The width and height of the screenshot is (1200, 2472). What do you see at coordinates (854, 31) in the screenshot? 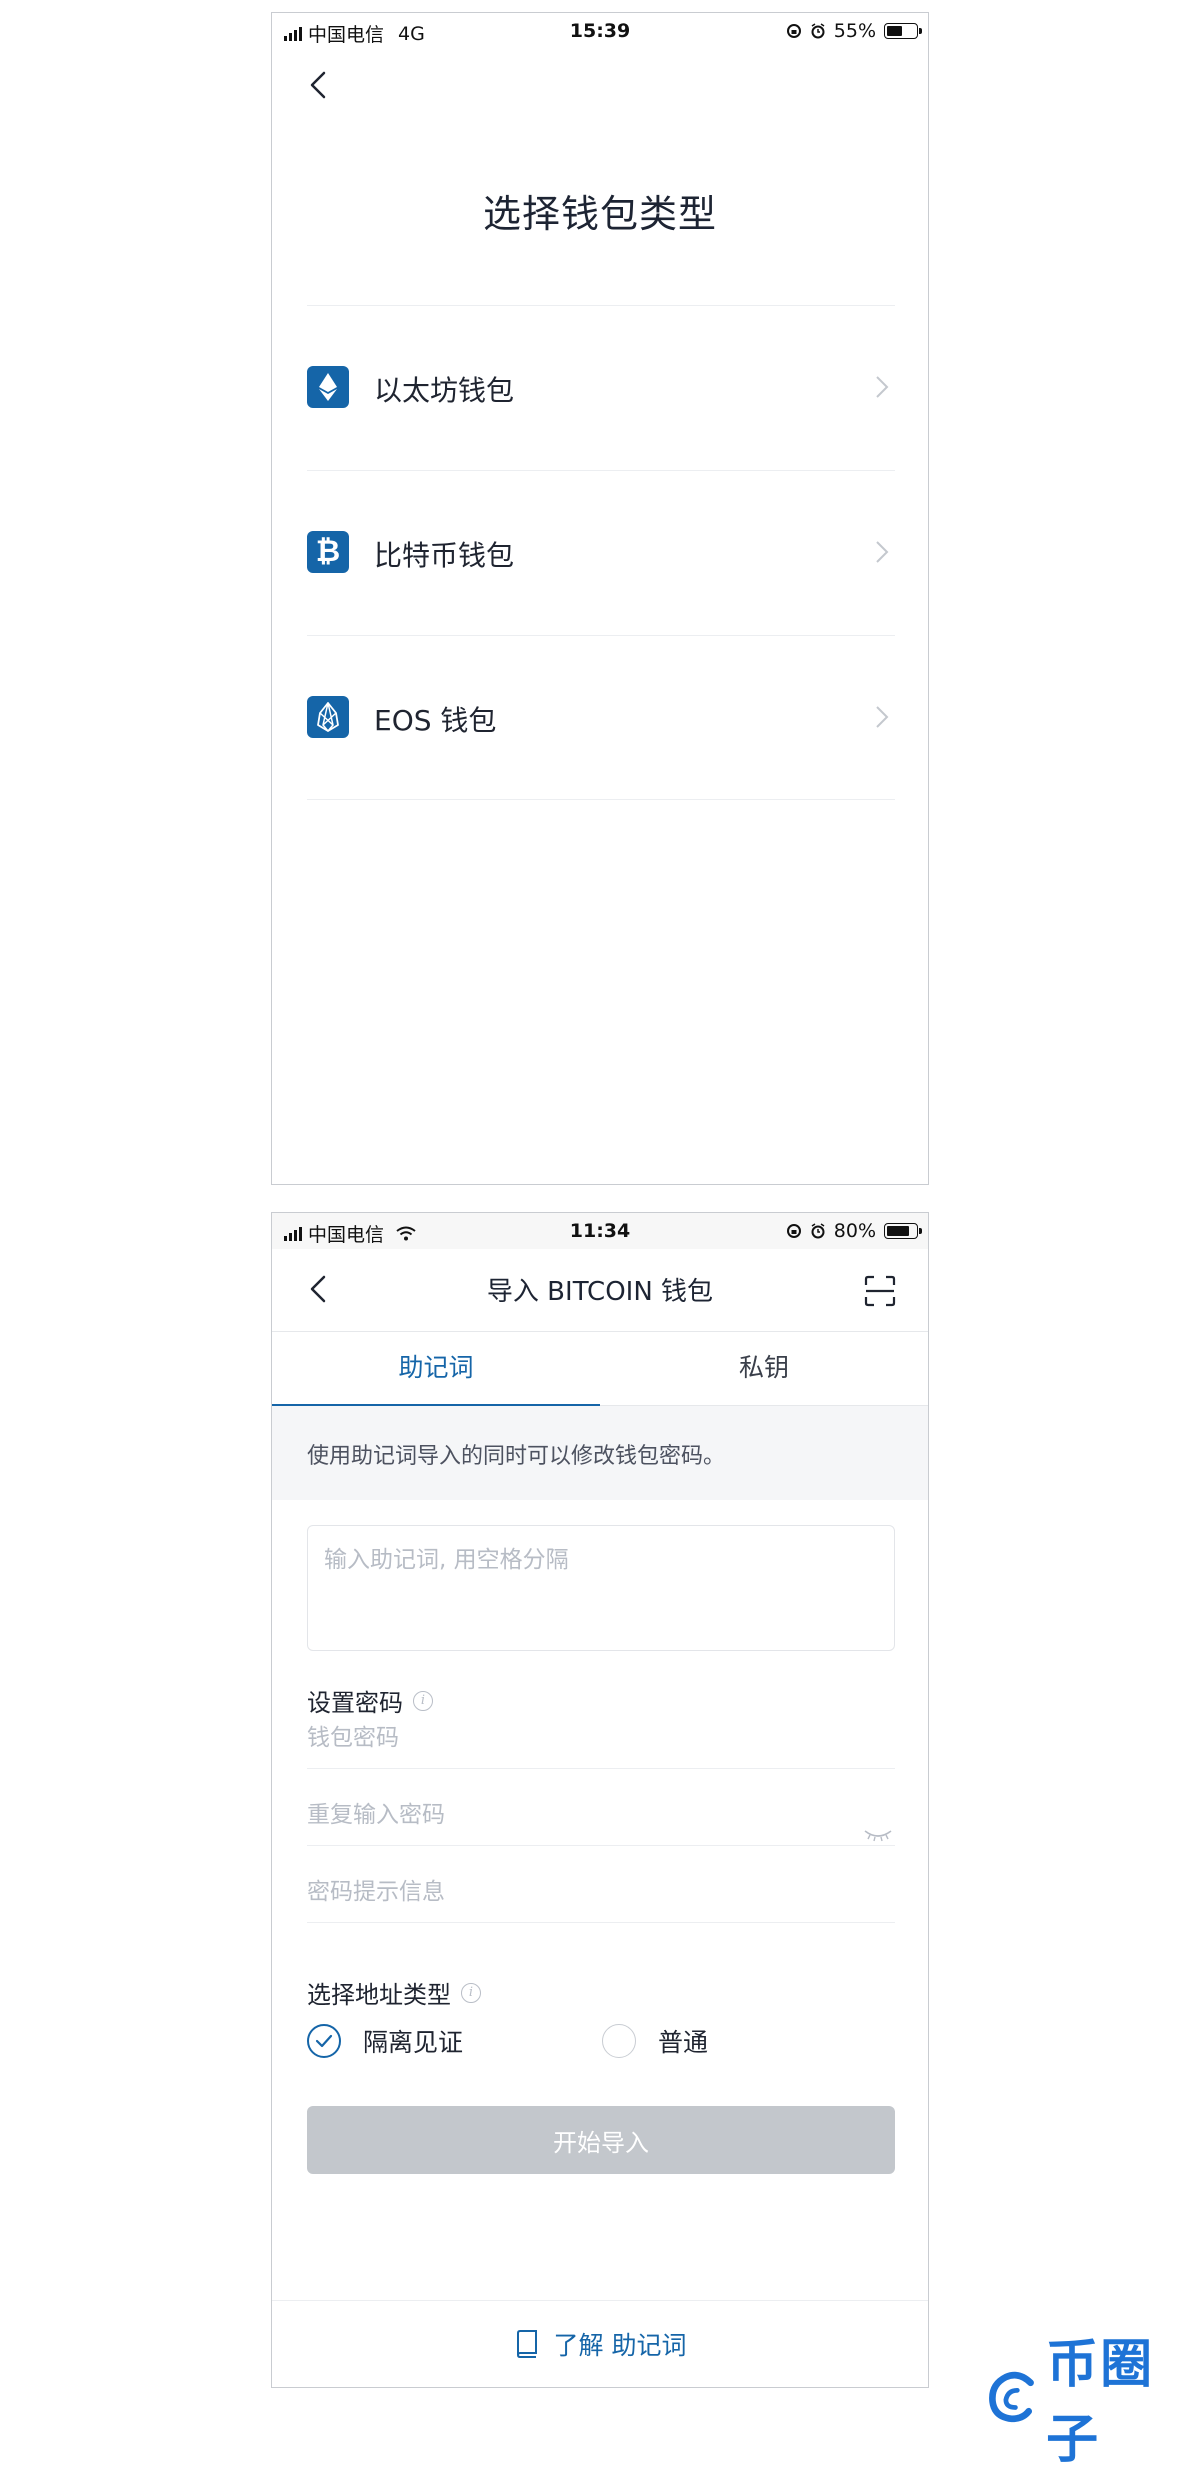
I see `battery-percent: 55%` at bounding box center [854, 31].